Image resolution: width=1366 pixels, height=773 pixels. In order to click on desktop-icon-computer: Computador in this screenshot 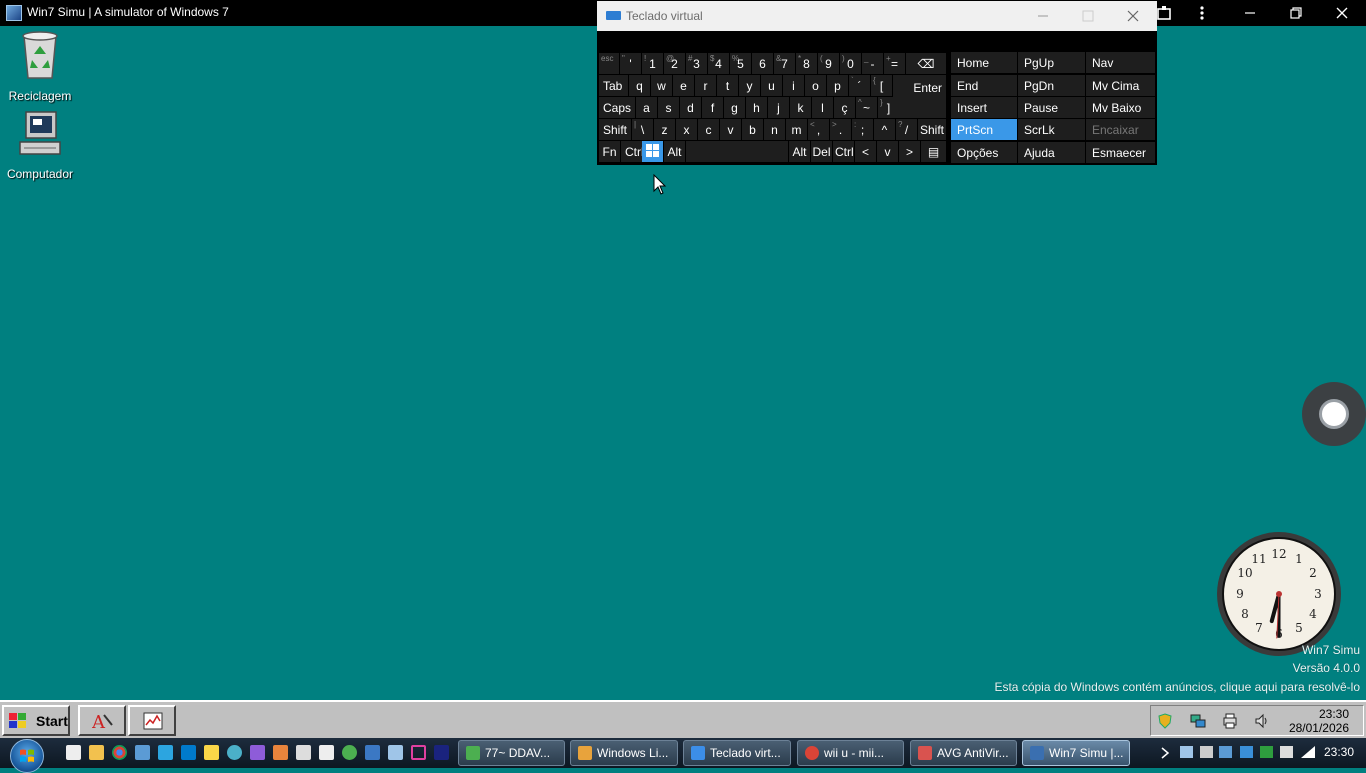, I will do `click(40, 145)`.